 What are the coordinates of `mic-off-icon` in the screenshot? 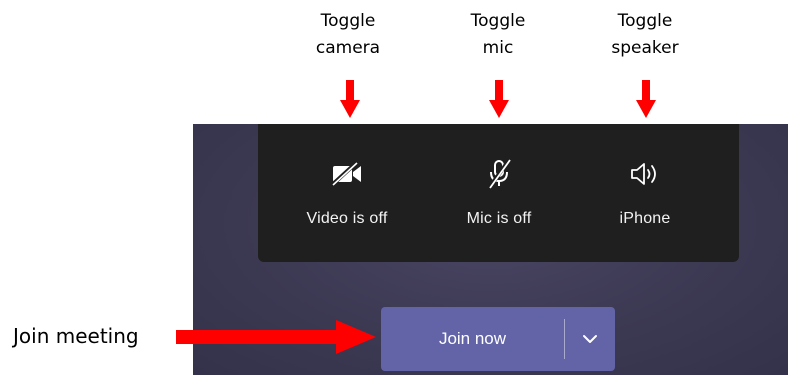 It's located at (499, 174).